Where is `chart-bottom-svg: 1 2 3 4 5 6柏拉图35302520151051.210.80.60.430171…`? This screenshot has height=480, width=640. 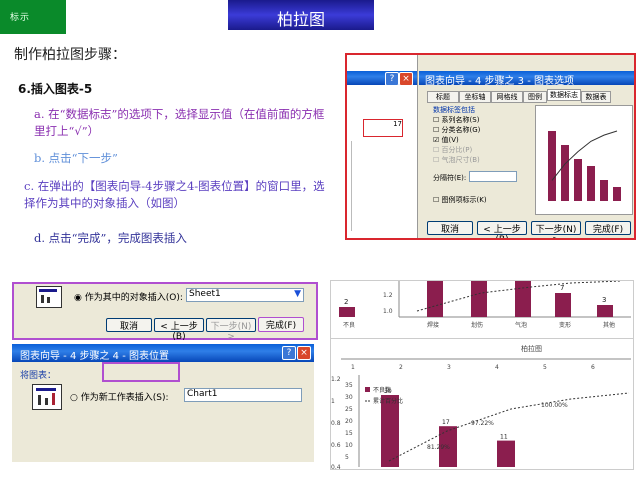 chart-bottom-svg: 1 2 3 4 5 6柏拉图35302520151051.210.80.60.430171… is located at coordinates (481, 407).